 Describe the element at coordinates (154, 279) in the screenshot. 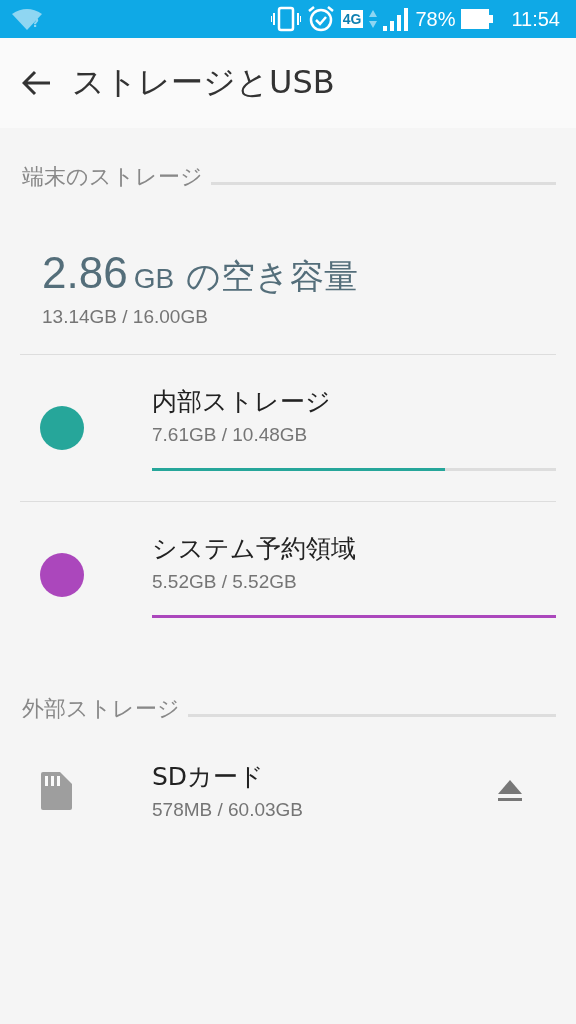

I see `free-space-unit: GB` at that location.